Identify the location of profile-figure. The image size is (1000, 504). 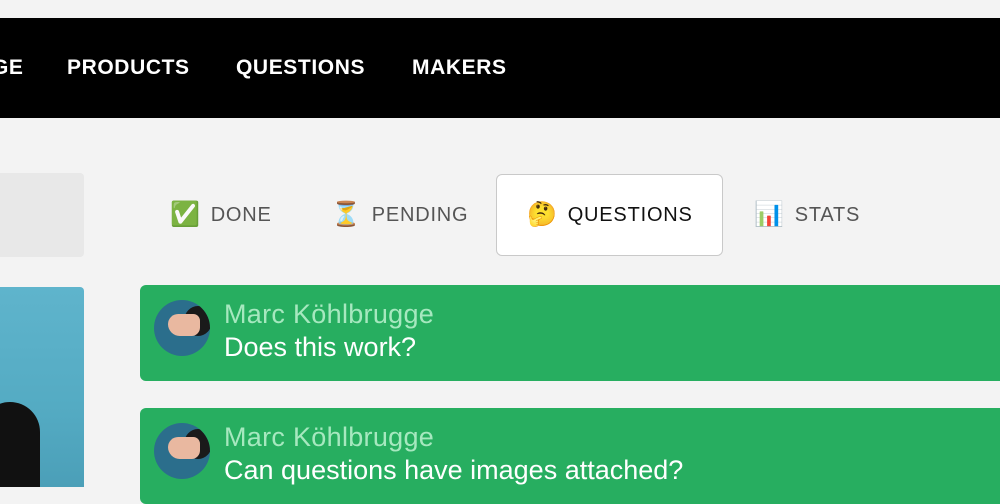
(20, 444).